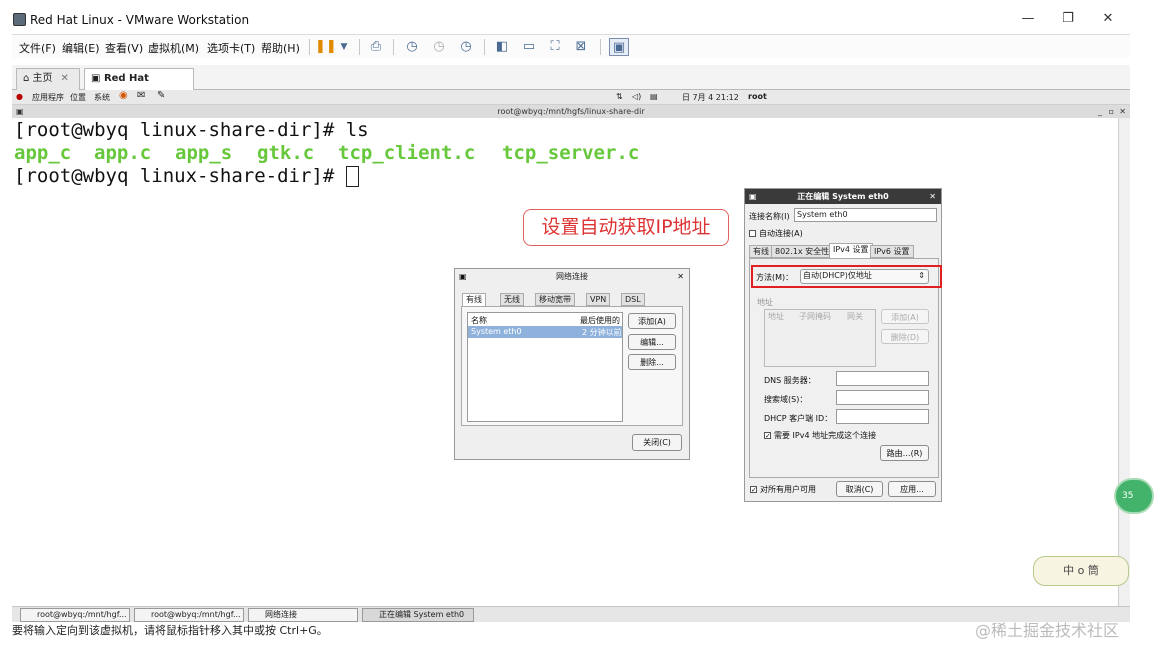 Image resolution: width=1154 pixels, height=655 pixels. Describe the element at coordinates (1122, 111) in the screenshot. I see `terminal-close-icon: ✕` at that location.